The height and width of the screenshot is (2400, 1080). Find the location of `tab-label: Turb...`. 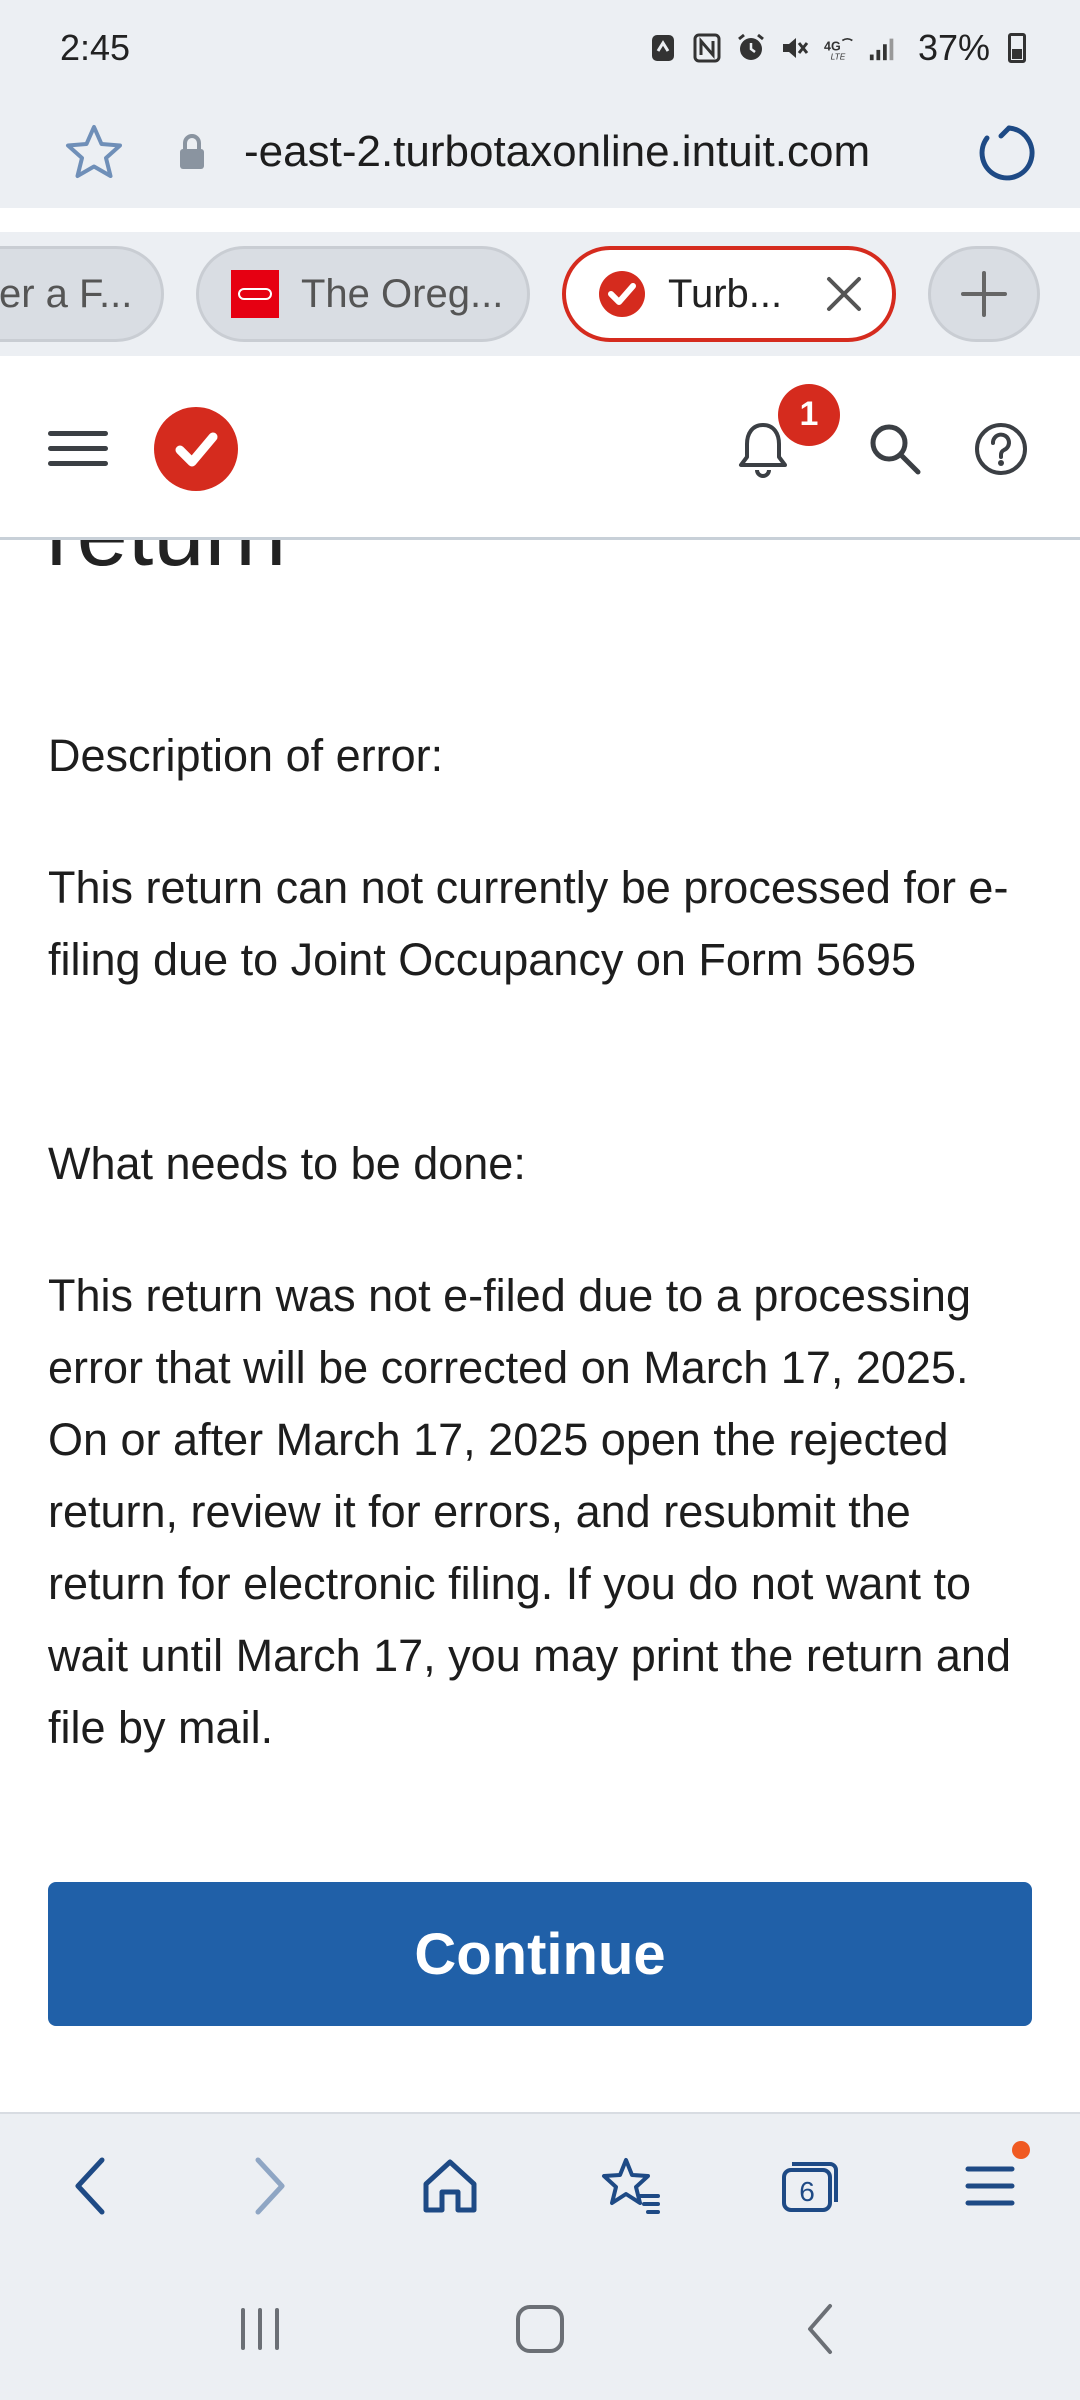

tab-label: Turb... is located at coordinates (725, 293).